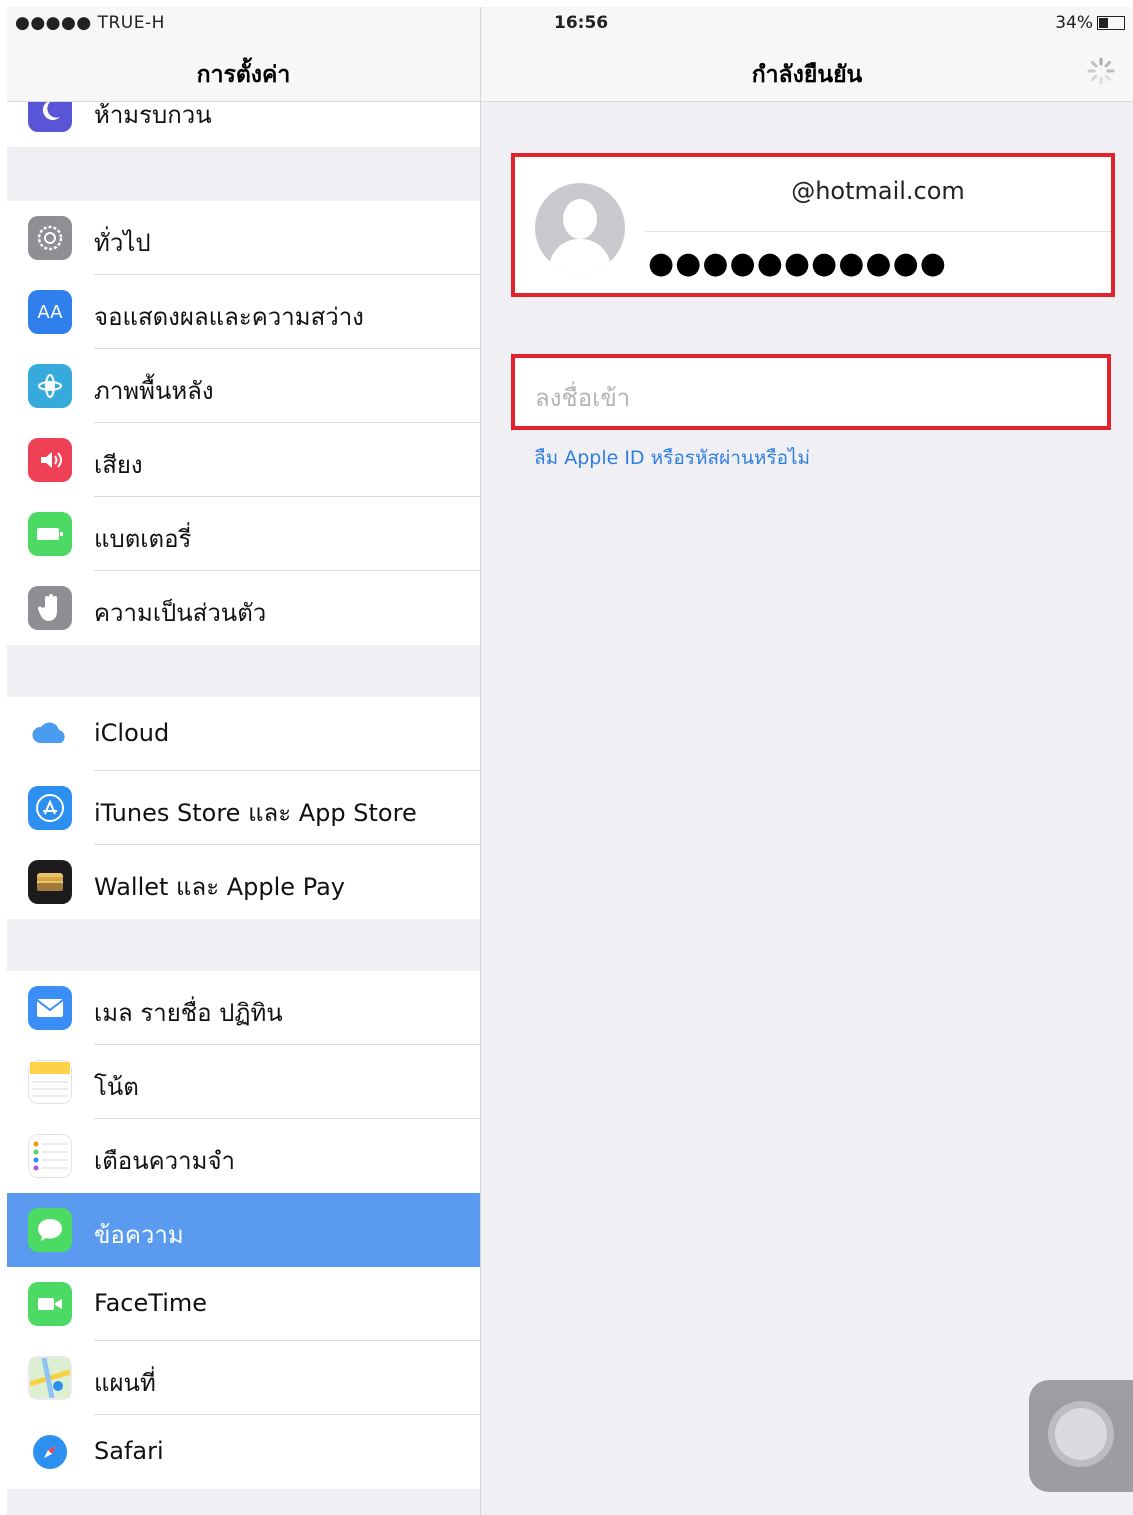  What do you see at coordinates (243, 75) in the screenshot?
I see `settings-title: การตั้งค่า` at bounding box center [243, 75].